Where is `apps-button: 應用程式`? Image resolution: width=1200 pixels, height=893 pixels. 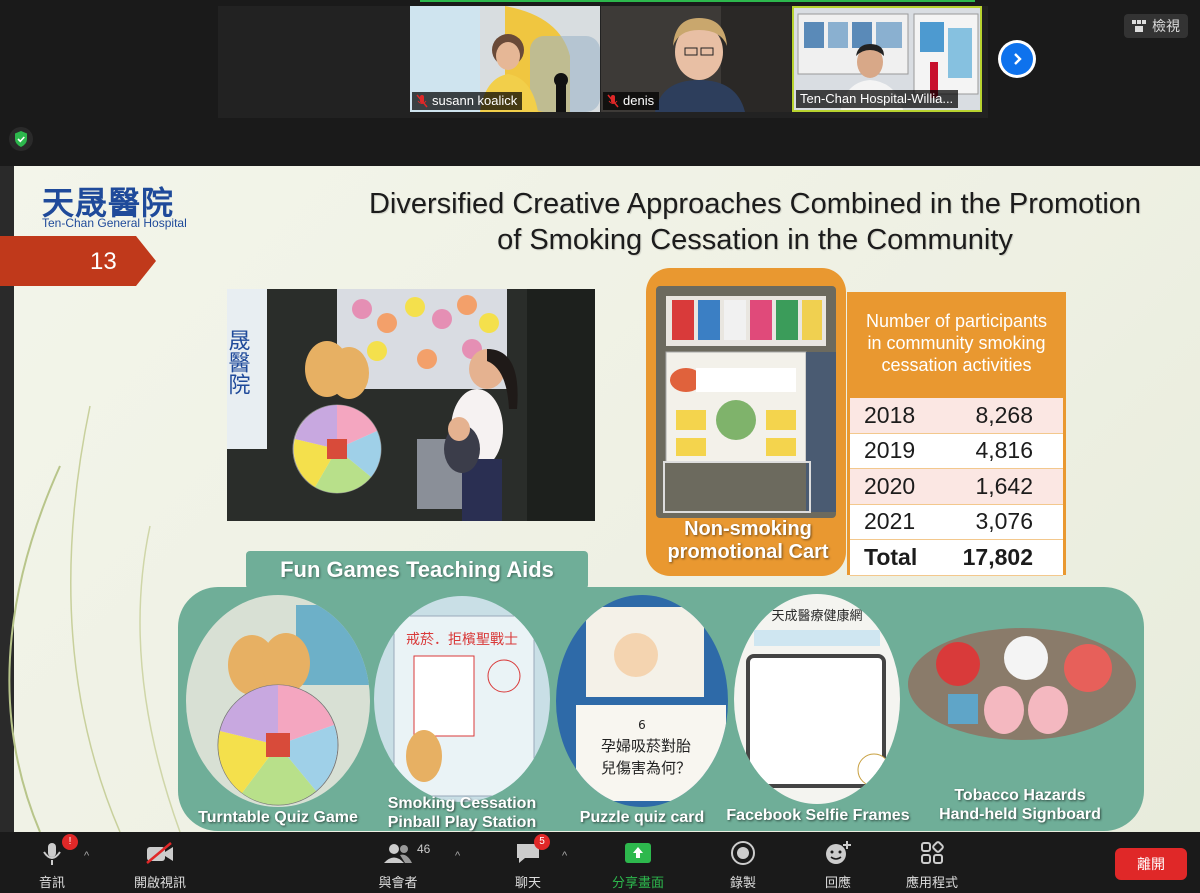 apps-button: 應用程式 is located at coordinates (932, 864).